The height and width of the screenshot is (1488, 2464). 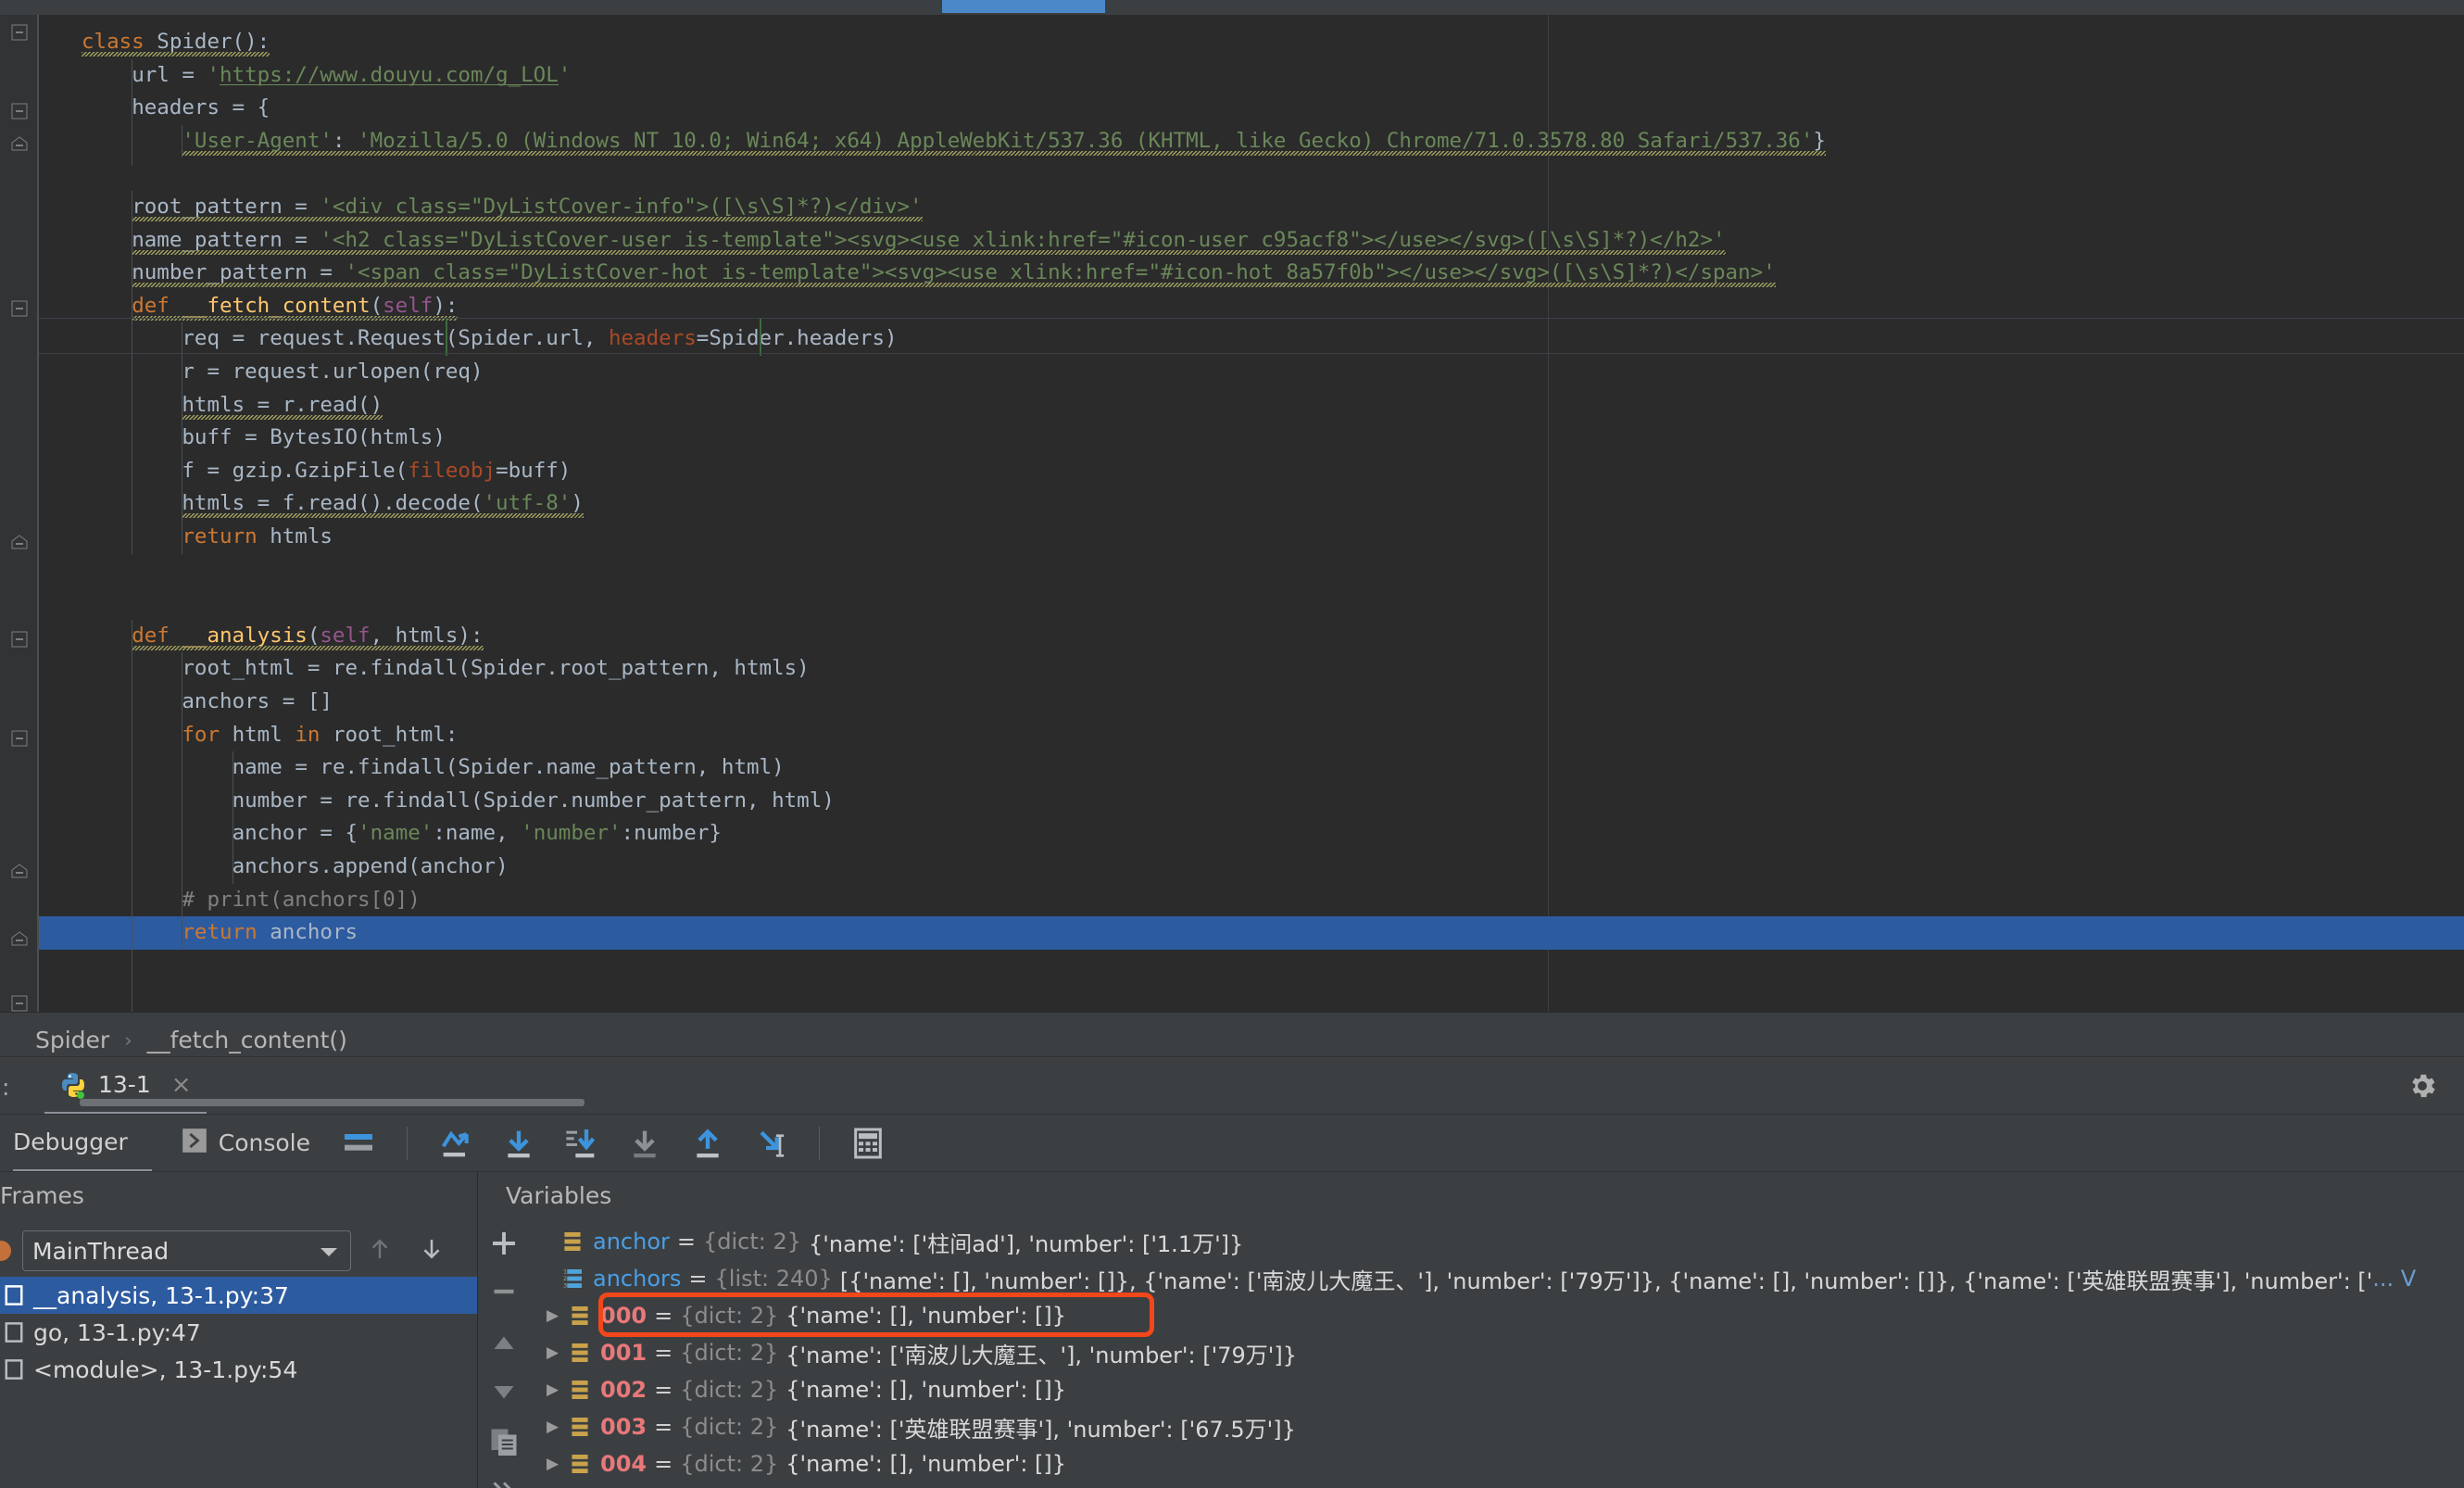 I want to click on move-up-icon, so click(x=504, y=1343).